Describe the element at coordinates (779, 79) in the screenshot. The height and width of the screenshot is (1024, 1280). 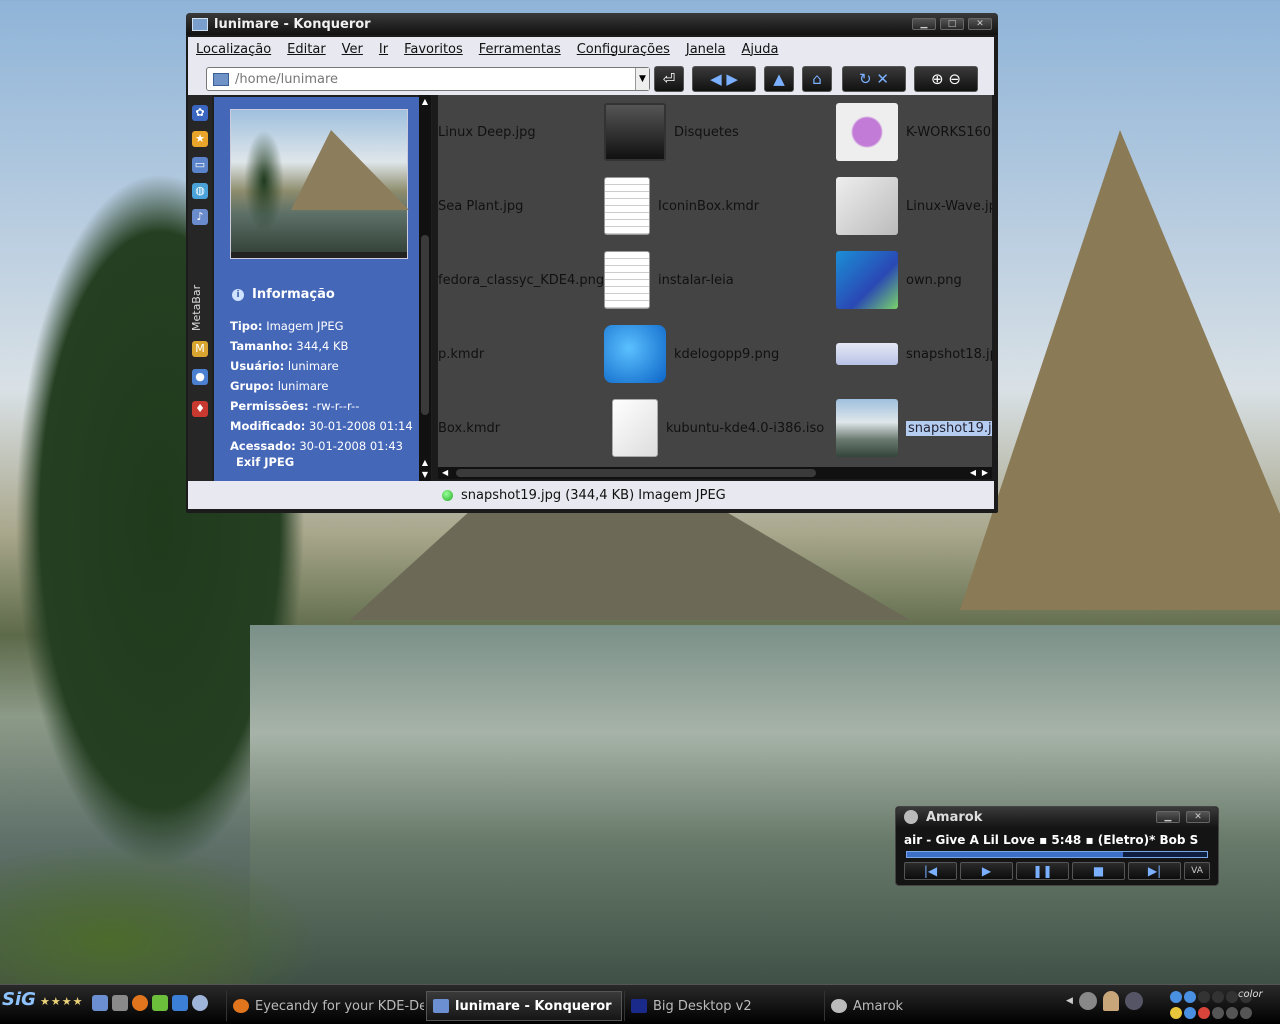
I see `up-button: ▲` at that location.